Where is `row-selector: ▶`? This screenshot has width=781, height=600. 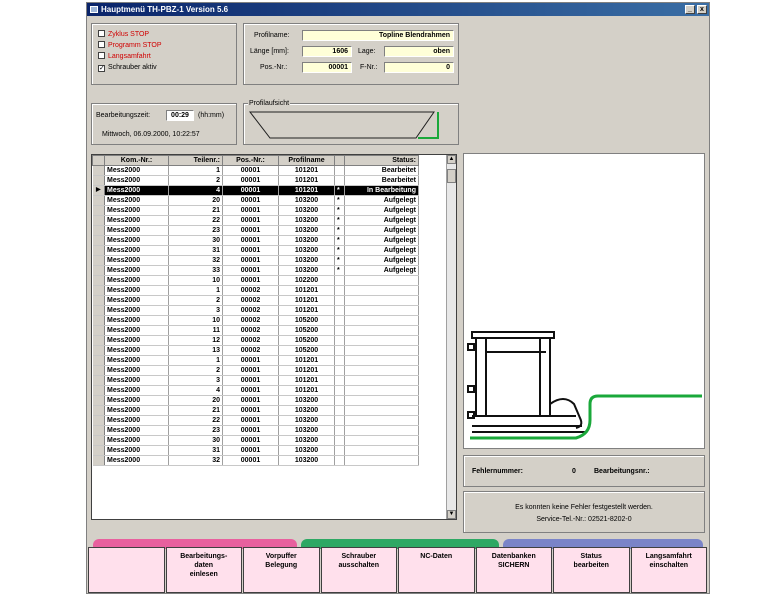
row-selector: ▶ is located at coordinates (98, 190).